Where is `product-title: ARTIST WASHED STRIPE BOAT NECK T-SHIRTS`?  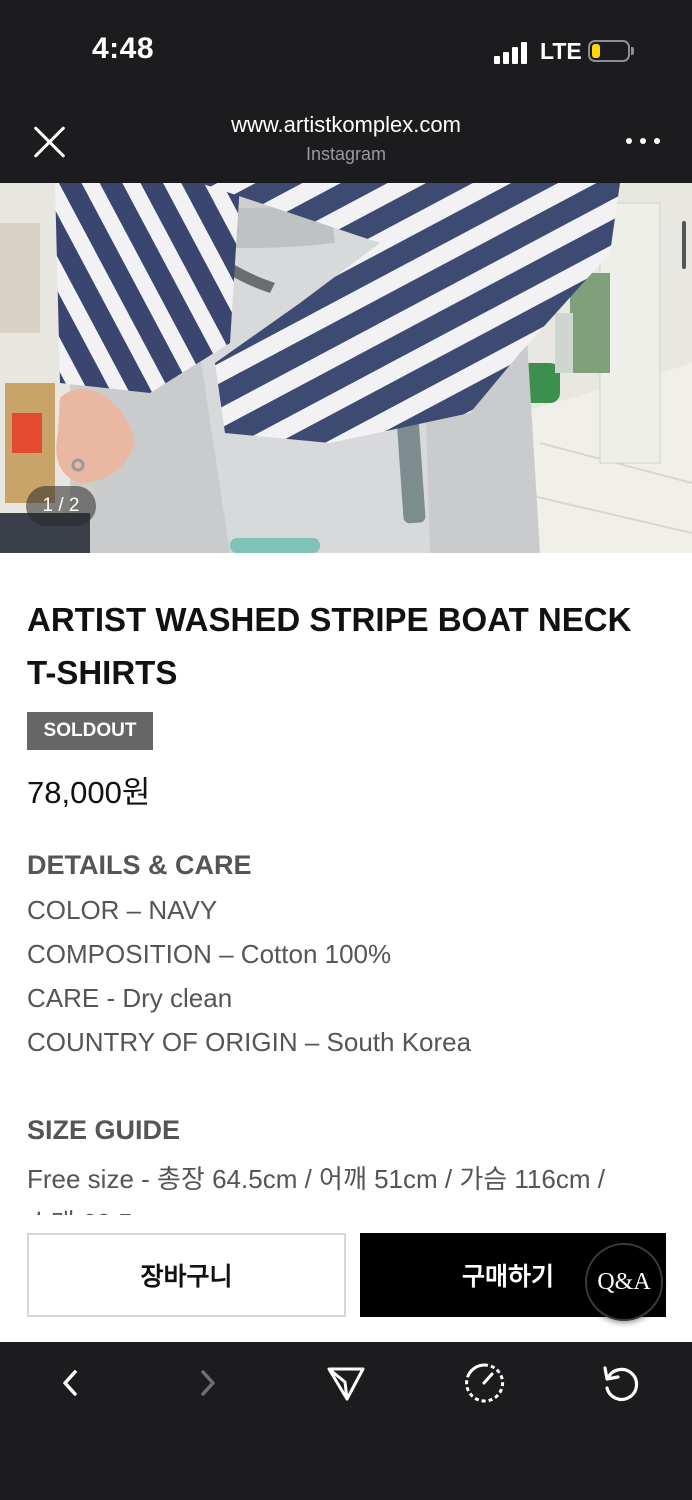
product-title: ARTIST WASHED STRIPE BOAT NECK T-SHIRTS is located at coordinates (329, 646).